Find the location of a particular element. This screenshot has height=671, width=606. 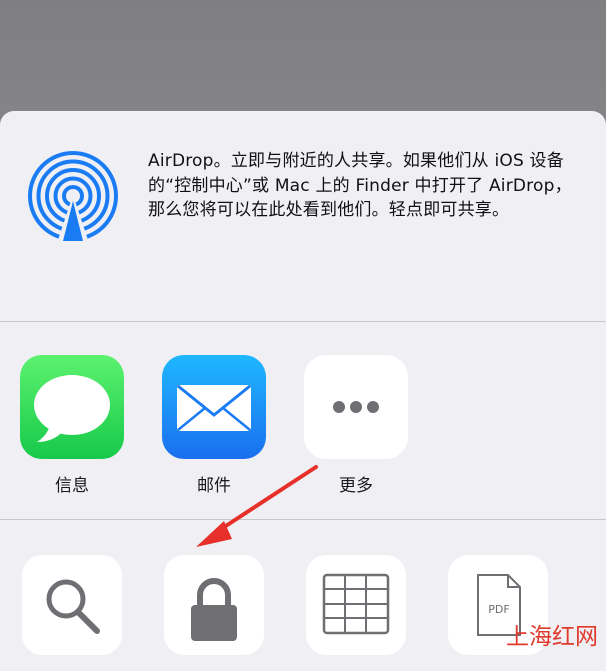

more-dots-icon is located at coordinates (356, 407).